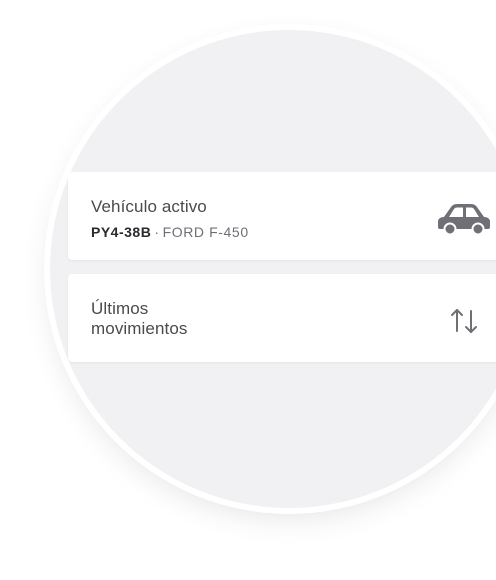  Describe the element at coordinates (120, 308) in the screenshot. I see `last-movements-title-line1: Últimos` at that location.